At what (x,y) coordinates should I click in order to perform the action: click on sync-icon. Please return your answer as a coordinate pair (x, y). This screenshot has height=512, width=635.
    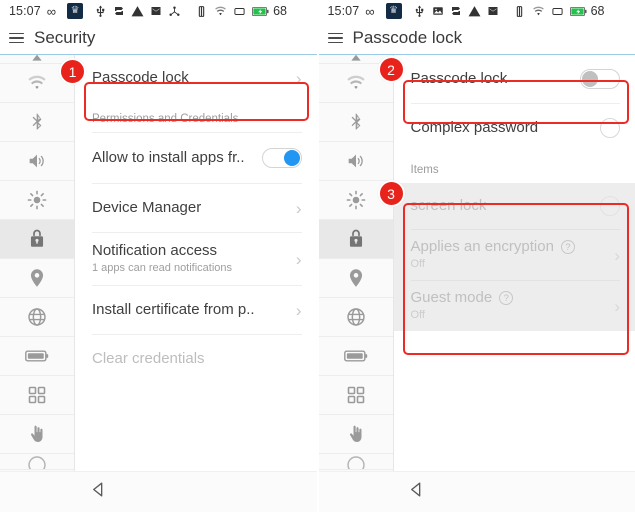
    Looking at the image, I should click on (119, 11).